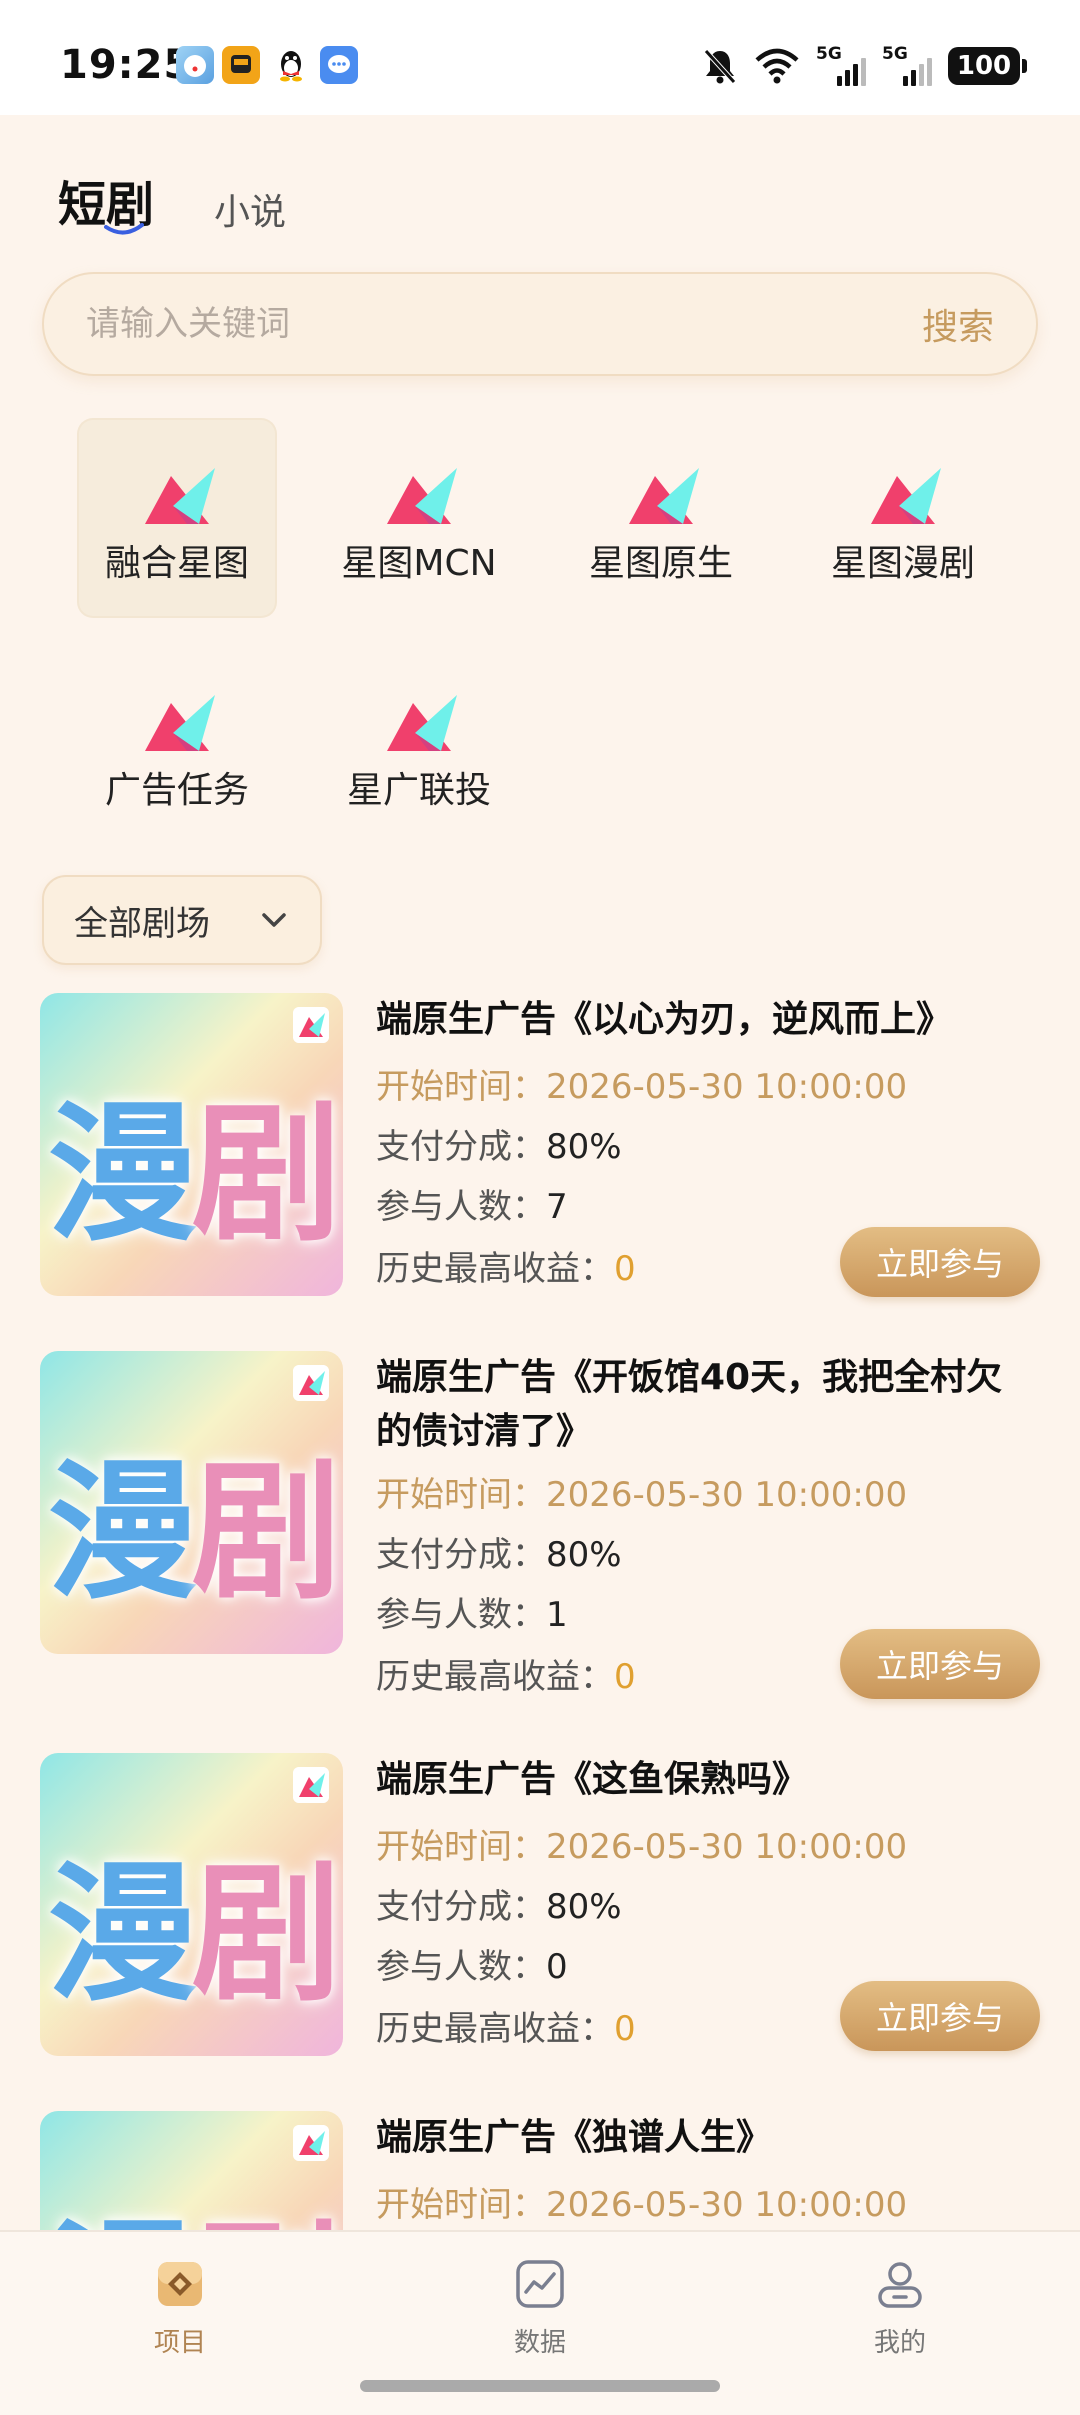 The width and height of the screenshot is (1080, 2415). I want to click on nav-label: 项目, so click(179, 2343).